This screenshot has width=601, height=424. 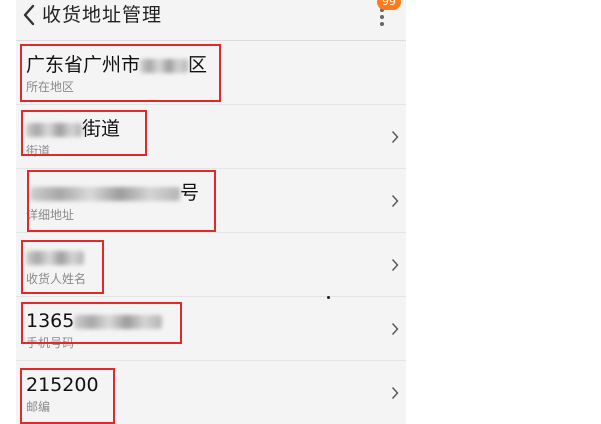 What do you see at coordinates (56, 279) in the screenshot?
I see `field-label: 收货人姓名` at bounding box center [56, 279].